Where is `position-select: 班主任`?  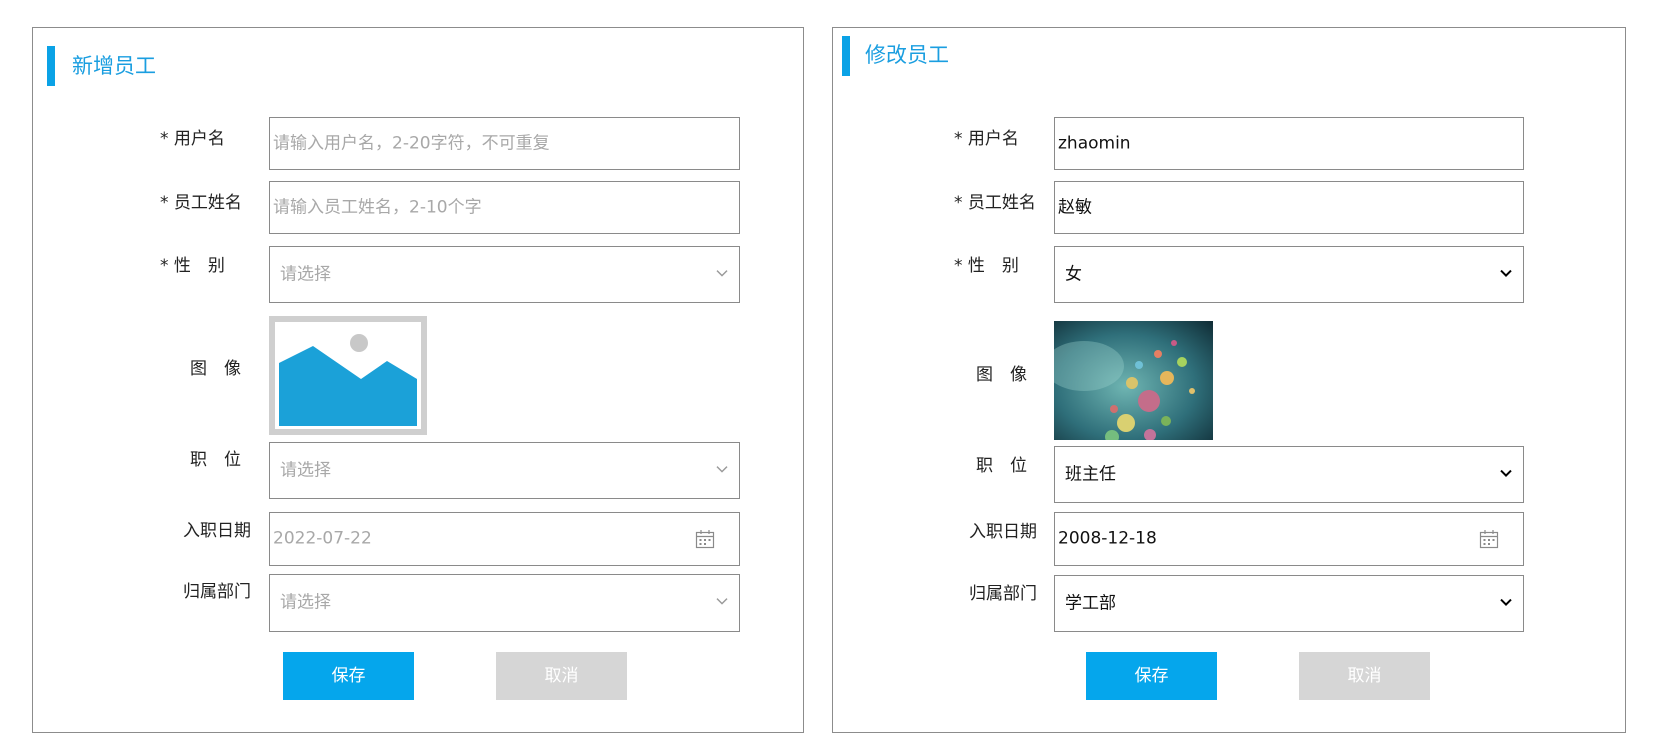 position-select: 班主任 is located at coordinates (1289, 474).